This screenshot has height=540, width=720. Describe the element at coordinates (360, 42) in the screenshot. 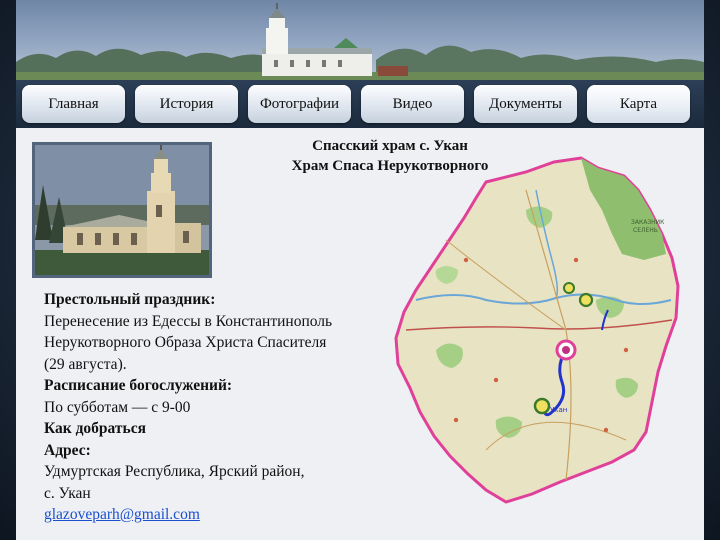

I see `header-banner-photo` at that location.